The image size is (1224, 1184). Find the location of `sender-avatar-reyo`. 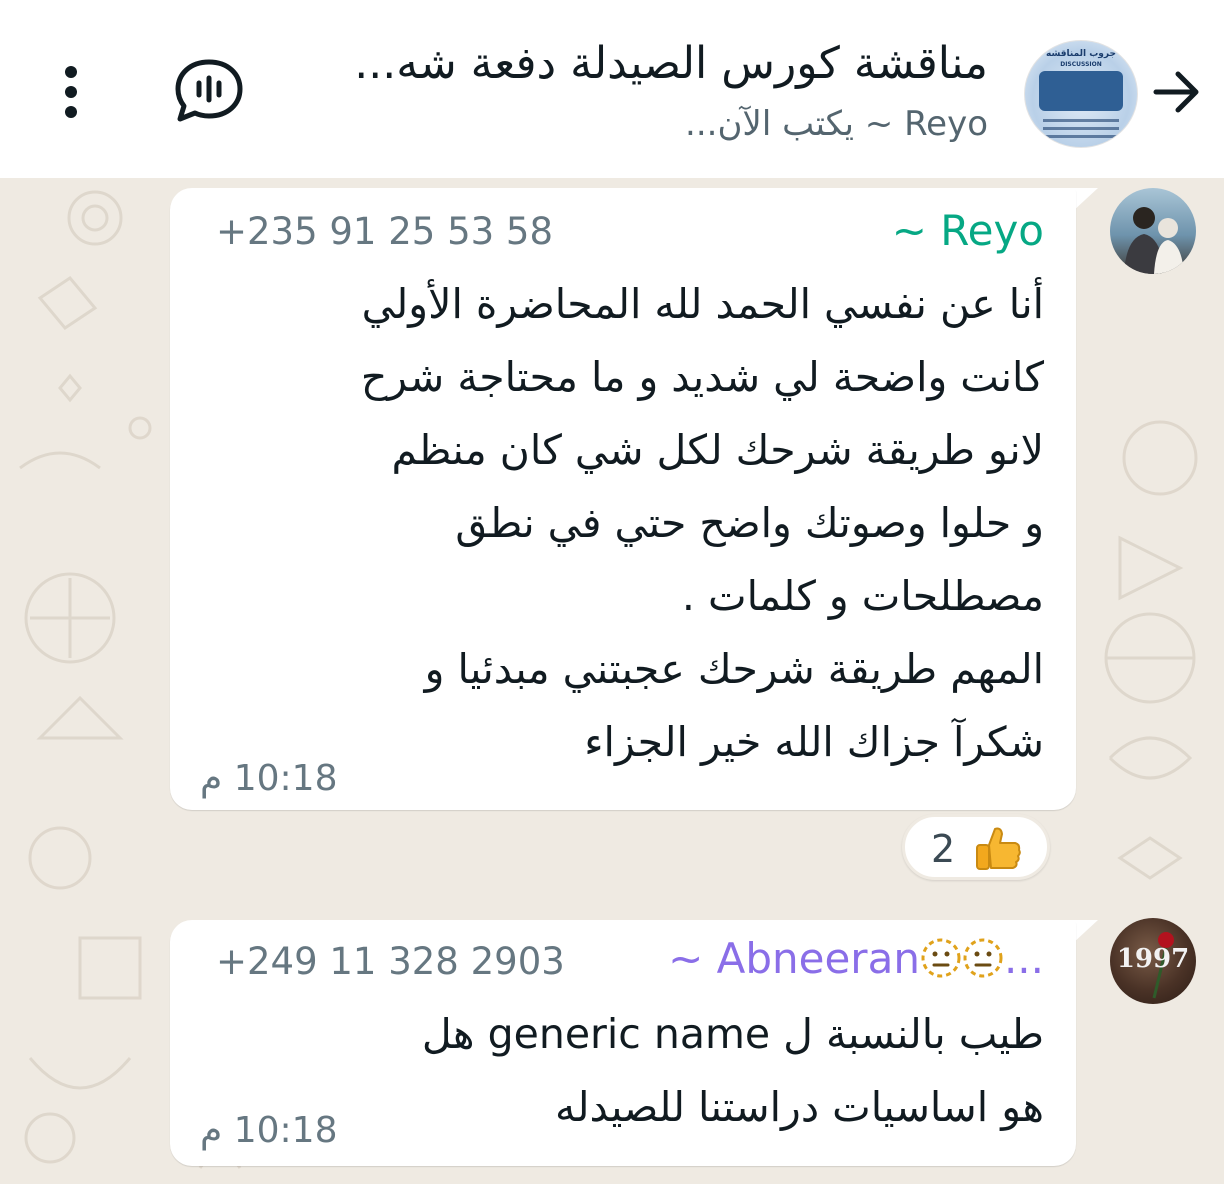

sender-avatar-reyo is located at coordinates (1153, 231).